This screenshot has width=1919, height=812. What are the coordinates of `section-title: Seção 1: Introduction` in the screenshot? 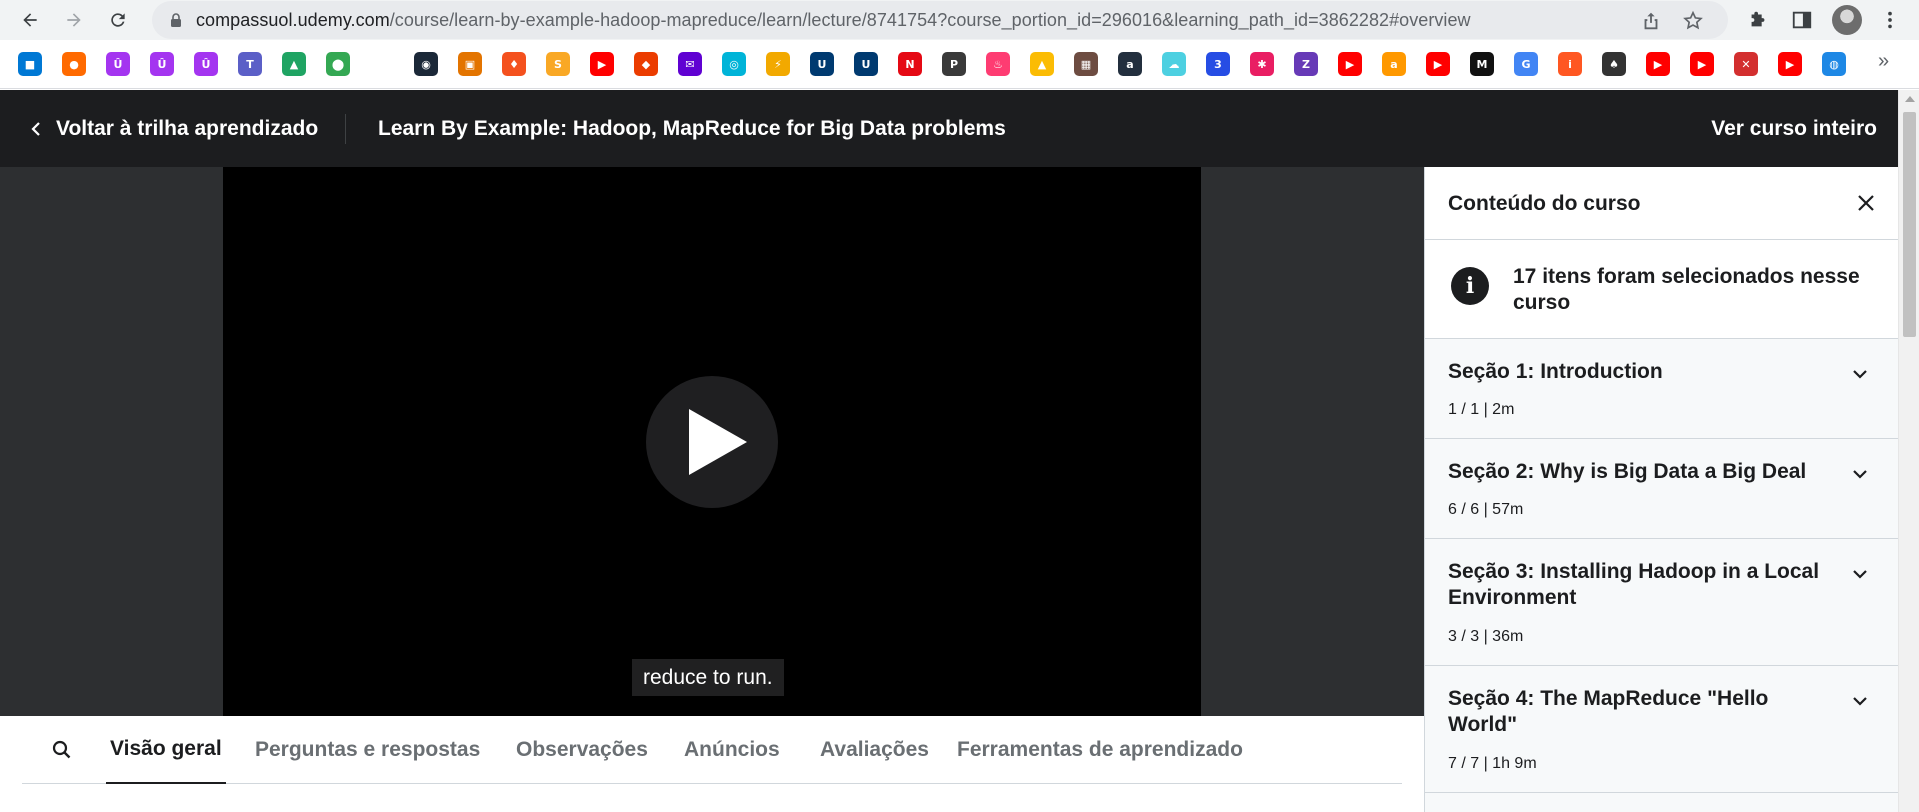 It's located at (1555, 371).